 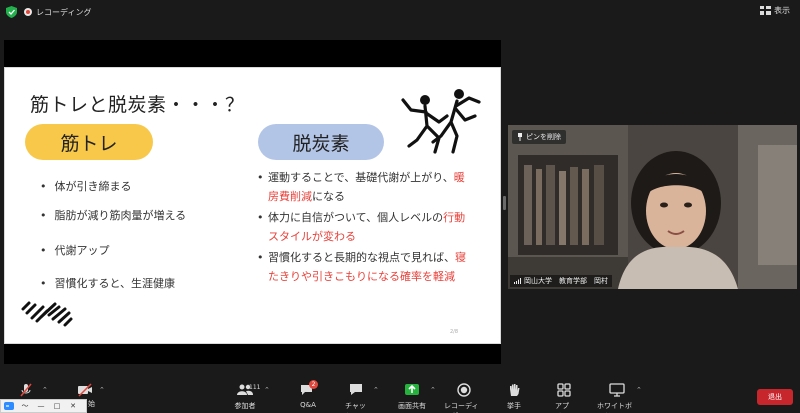 I want to click on decarbonization-heading: 脱炭素, so click(x=321, y=142).